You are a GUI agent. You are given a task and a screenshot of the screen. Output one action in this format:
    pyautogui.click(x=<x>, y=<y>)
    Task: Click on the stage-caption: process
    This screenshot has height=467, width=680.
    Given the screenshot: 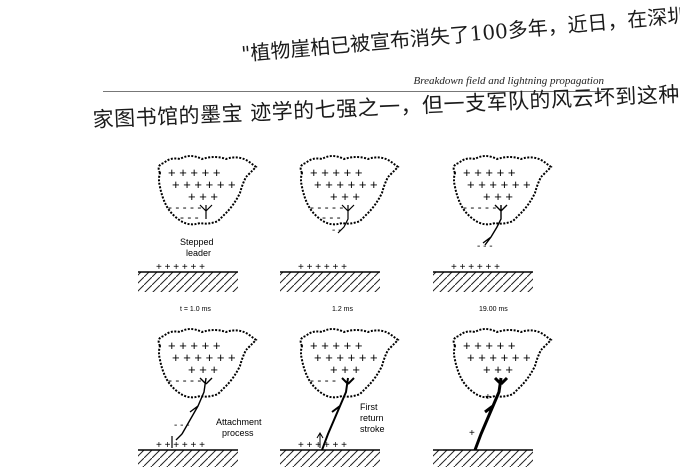 What is the action you would take?
    pyautogui.click(x=238, y=433)
    